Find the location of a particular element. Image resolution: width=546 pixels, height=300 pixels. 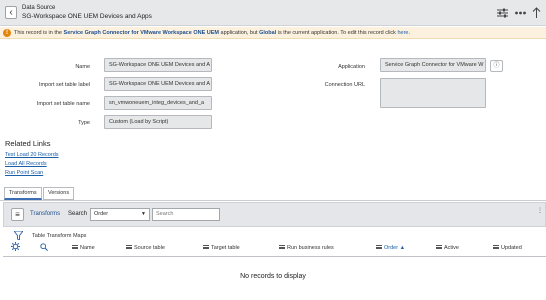

tab-divider is located at coordinates (273, 200).